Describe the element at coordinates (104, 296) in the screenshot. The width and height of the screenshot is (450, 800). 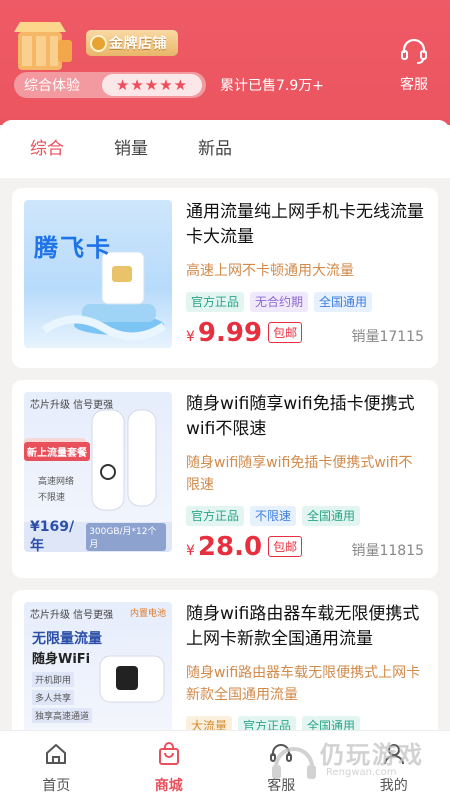
I see `sim-card-illustration` at that location.